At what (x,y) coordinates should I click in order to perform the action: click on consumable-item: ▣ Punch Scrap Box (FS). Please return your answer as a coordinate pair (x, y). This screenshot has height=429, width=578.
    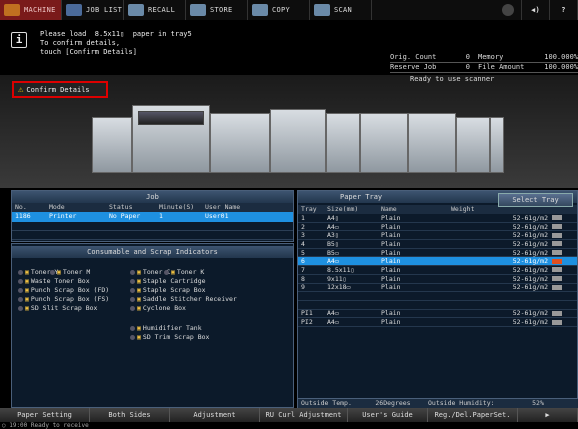
    Looking at the image, I should click on (63, 299).